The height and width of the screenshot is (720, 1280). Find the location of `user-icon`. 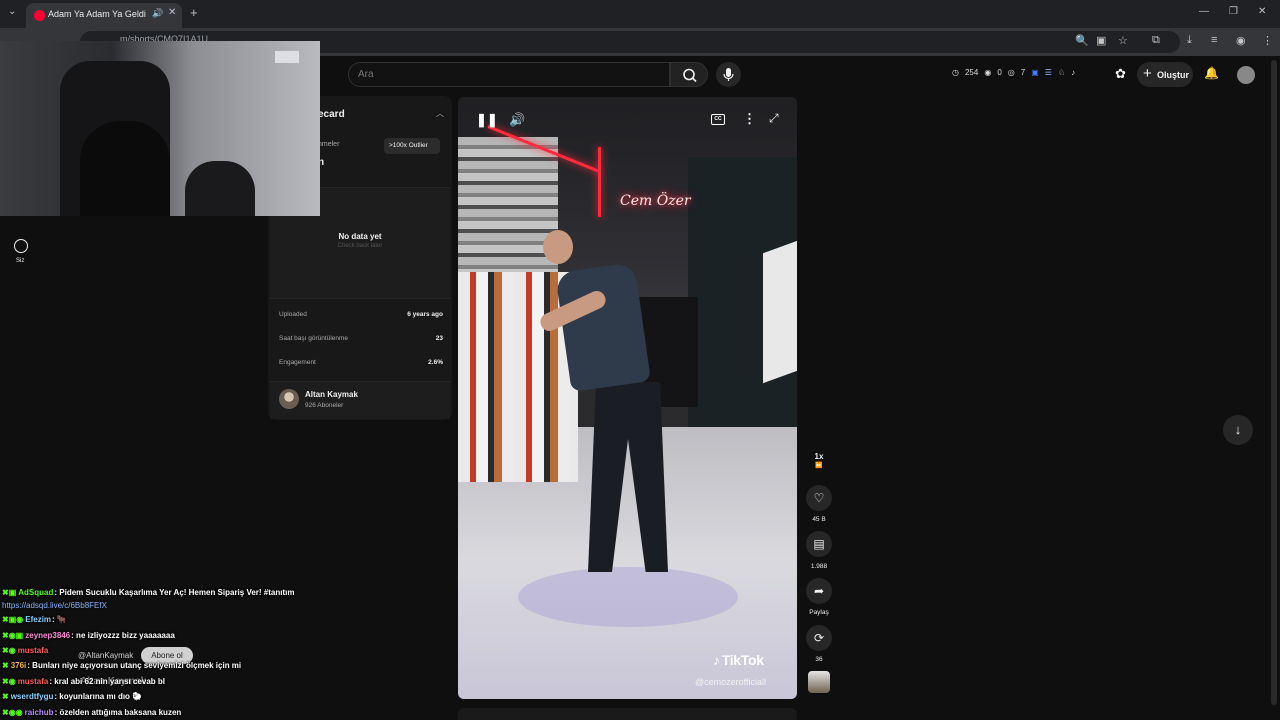

user-icon is located at coordinates (21, 246).